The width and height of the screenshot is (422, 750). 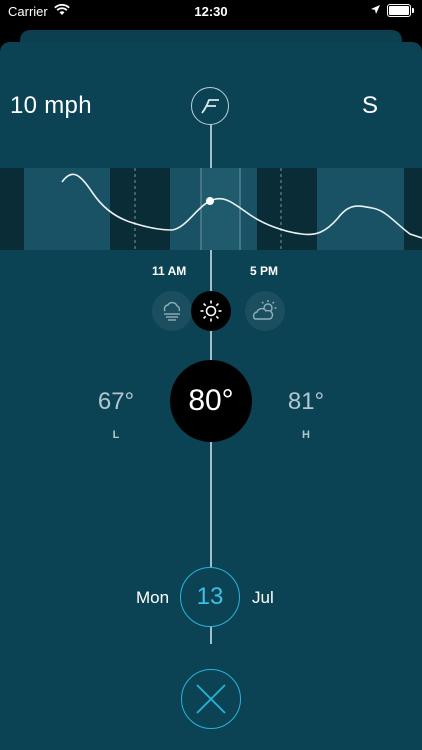 What do you see at coordinates (221, 209) in the screenshot?
I see `selection-window` at bounding box center [221, 209].